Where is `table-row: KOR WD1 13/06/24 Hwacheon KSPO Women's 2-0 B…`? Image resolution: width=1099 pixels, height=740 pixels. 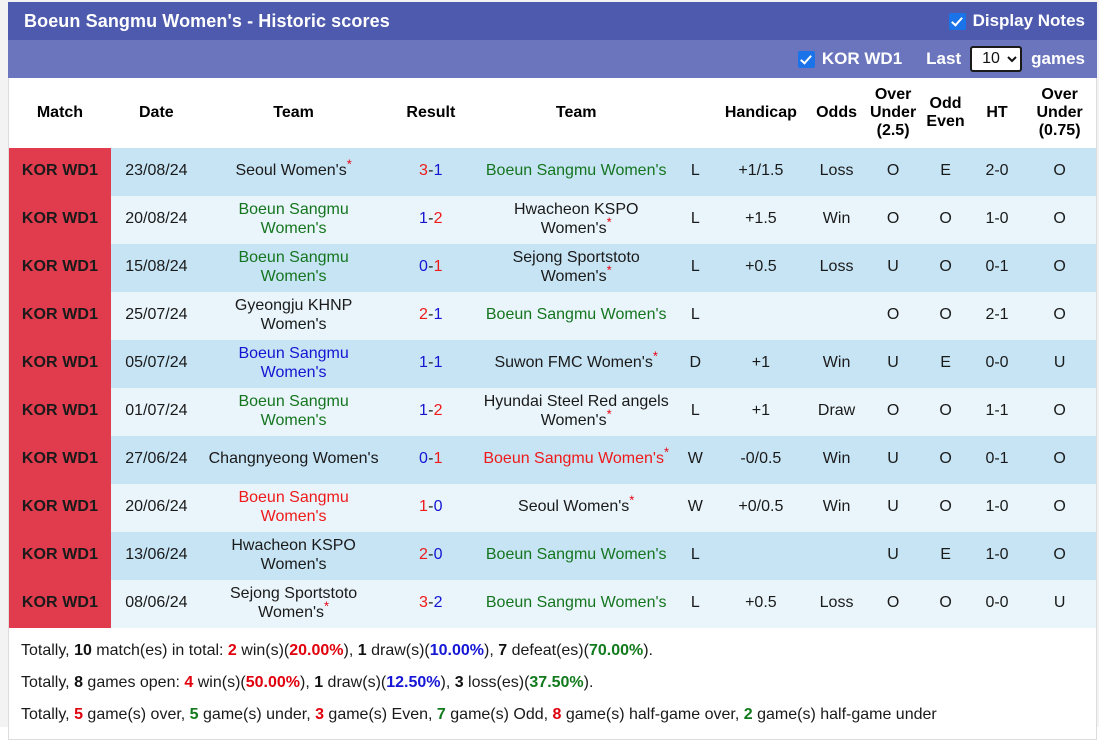
table-row: KOR WD1 13/06/24 Hwacheon KSPO Women's 2-0 B… is located at coordinates (552, 555).